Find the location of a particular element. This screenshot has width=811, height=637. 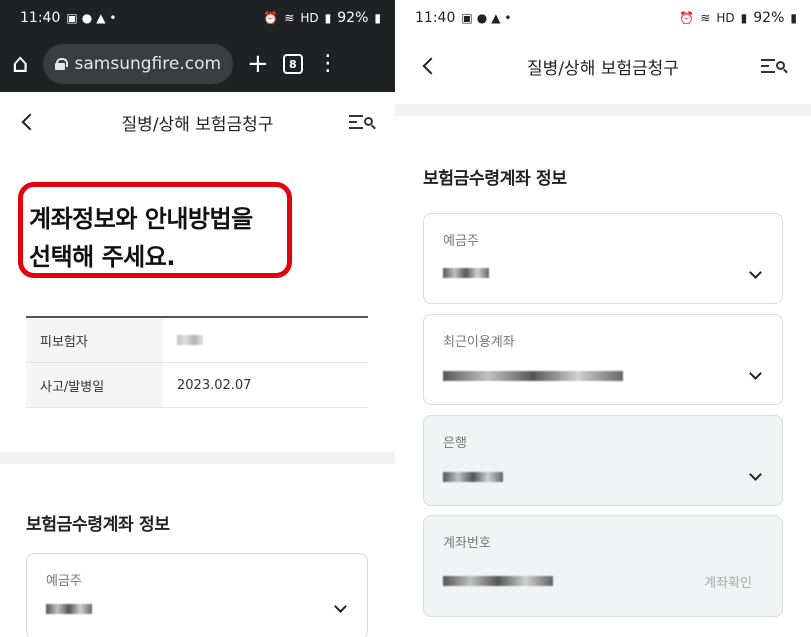

account-verify-button: 계좌확인 is located at coordinates (728, 581).